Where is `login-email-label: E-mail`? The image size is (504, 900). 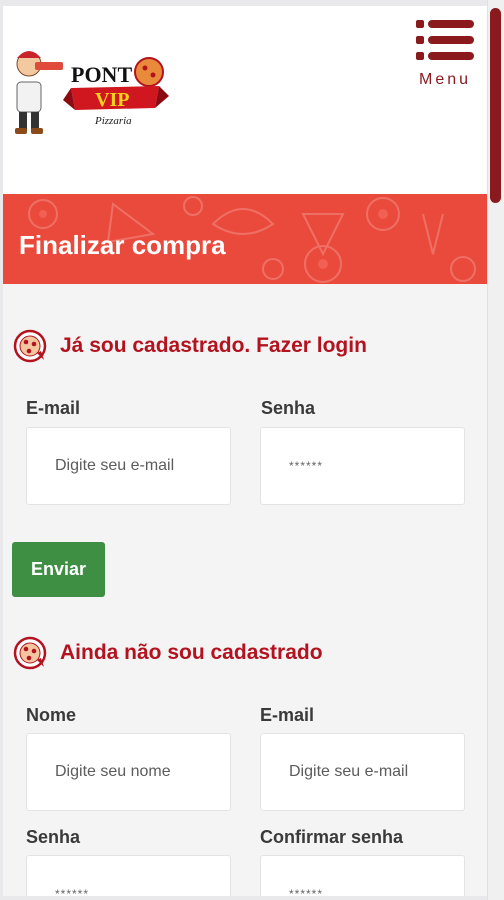
login-email-label: E-mail is located at coordinates (53, 408).